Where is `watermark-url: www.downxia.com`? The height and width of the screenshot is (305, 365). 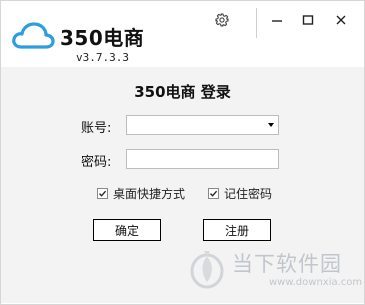
watermark-url: www.downxia.com is located at coordinates (316, 282).